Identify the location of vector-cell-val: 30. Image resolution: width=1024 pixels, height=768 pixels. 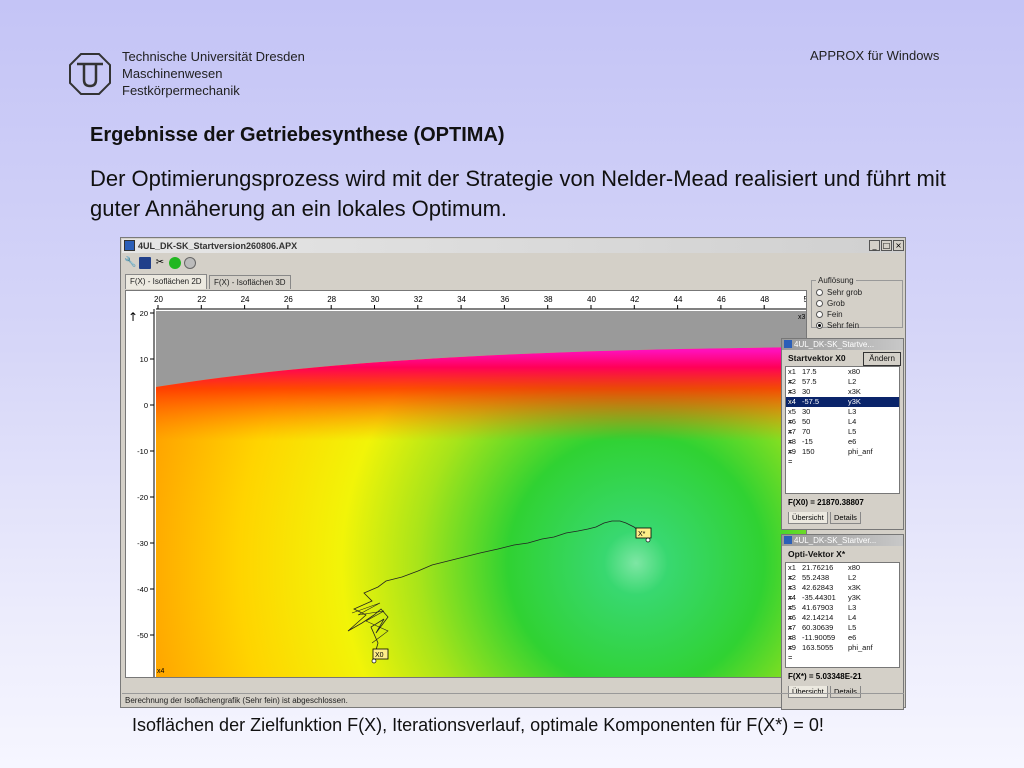
(806, 411).